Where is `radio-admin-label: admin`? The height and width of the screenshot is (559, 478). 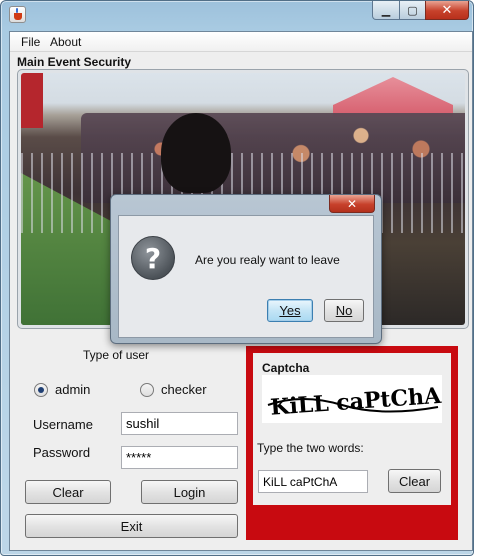 radio-admin-label: admin is located at coordinates (73, 389).